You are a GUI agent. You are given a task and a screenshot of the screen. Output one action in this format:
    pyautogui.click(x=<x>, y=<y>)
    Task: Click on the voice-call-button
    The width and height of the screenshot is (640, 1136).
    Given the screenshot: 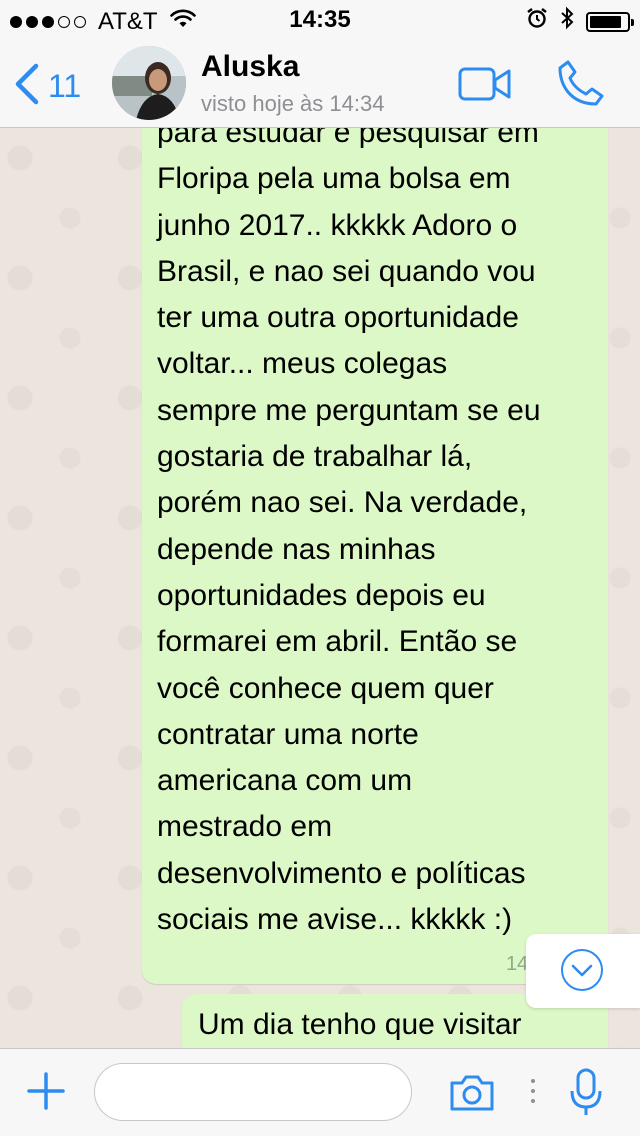 What is the action you would take?
    pyautogui.click(x=581, y=85)
    